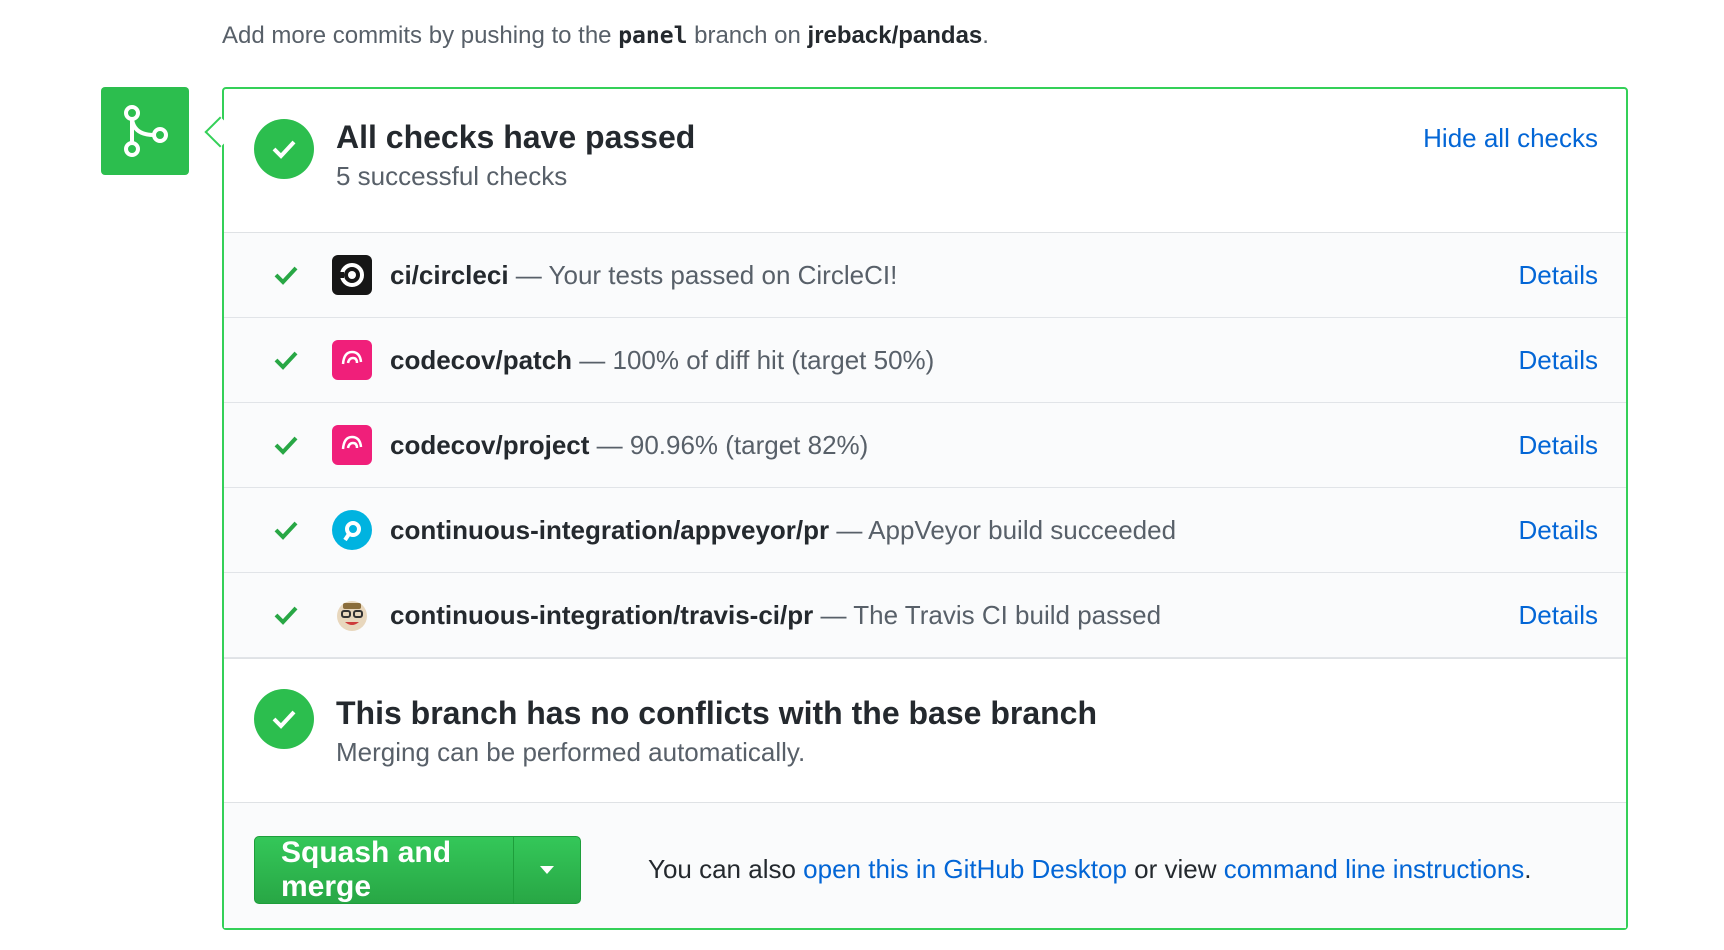  Describe the element at coordinates (653, 36) in the screenshot. I see `branch-name: panel` at that location.